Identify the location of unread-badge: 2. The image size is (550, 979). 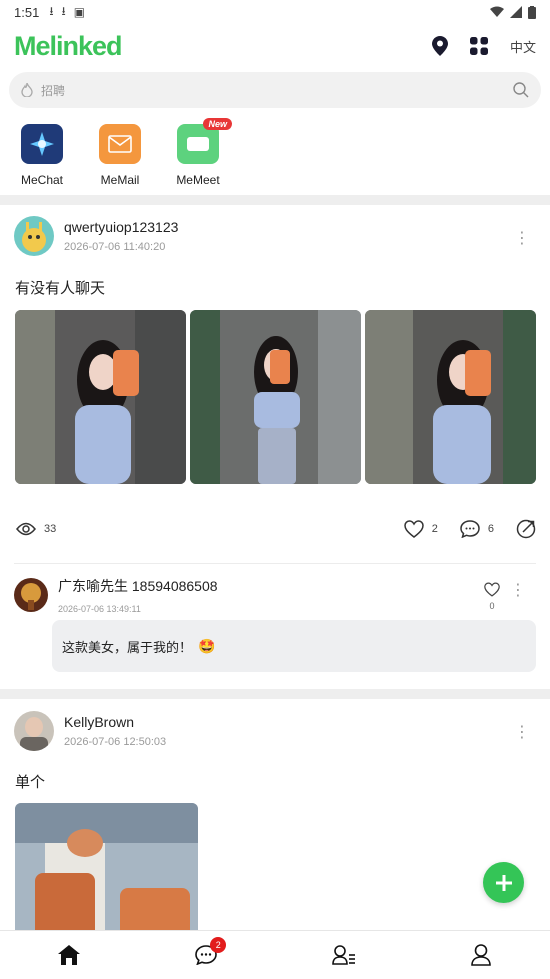
(218, 945).